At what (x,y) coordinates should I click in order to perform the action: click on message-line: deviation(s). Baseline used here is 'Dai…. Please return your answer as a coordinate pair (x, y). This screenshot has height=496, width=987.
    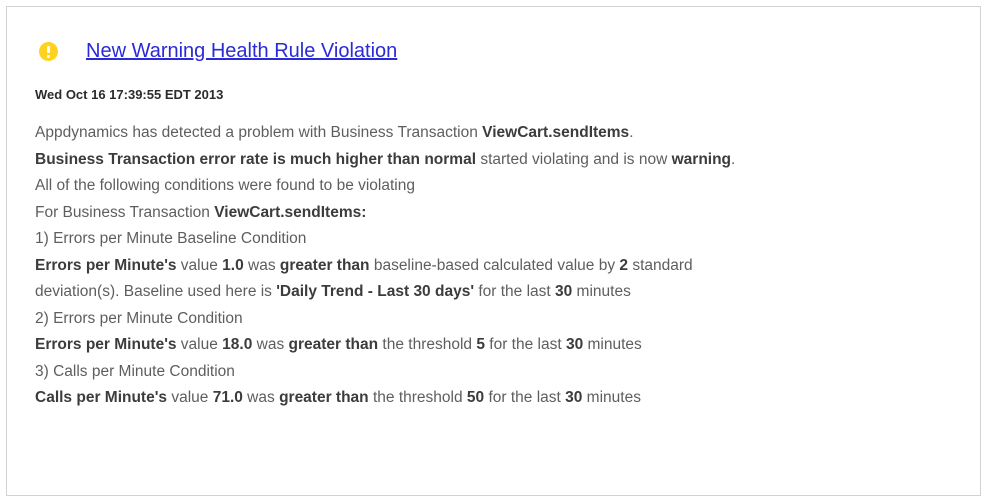
    Looking at the image, I should click on (505, 292).